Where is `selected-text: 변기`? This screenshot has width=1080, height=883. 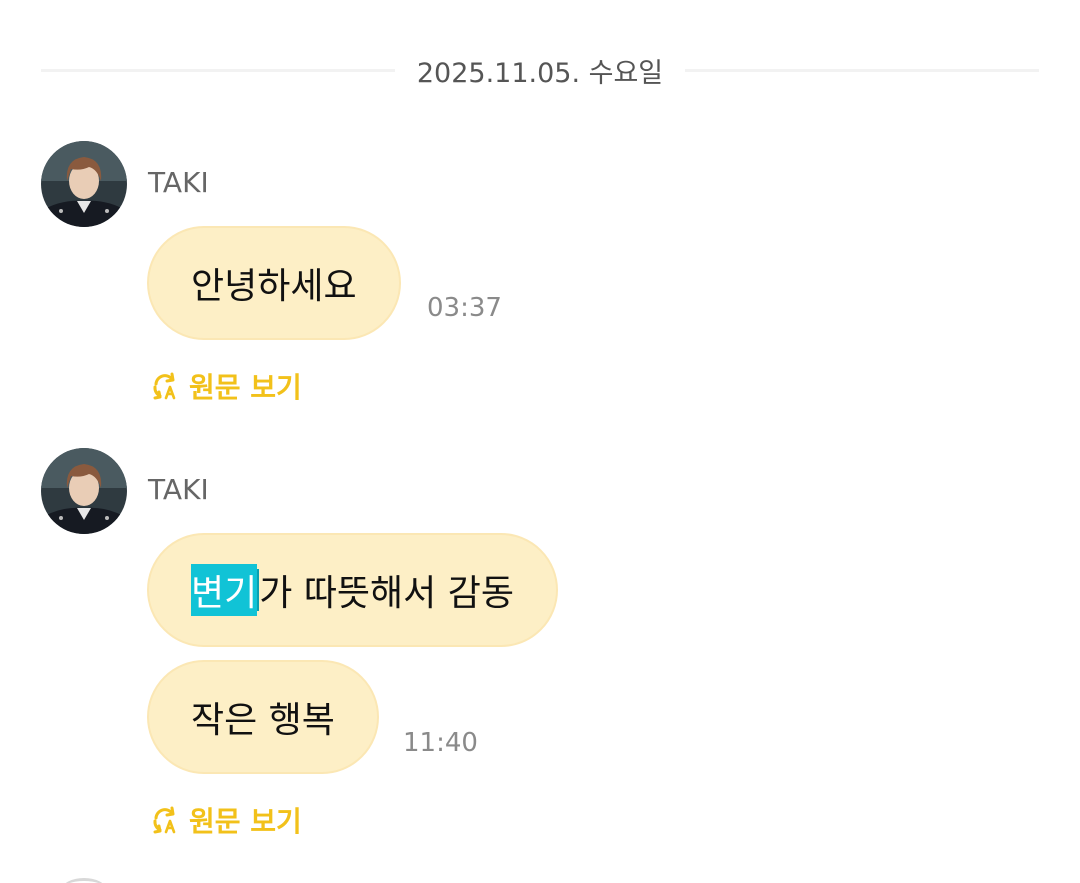 selected-text: 변기 is located at coordinates (224, 590).